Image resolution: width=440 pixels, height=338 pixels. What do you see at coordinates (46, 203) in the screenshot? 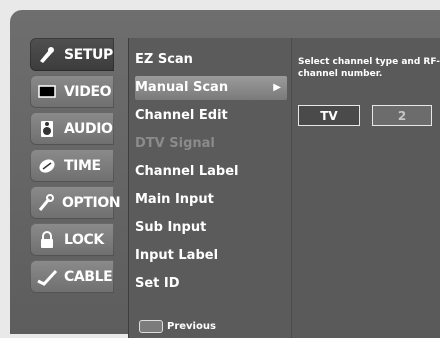
I see `option-icon` at bounding box center [46, 203].